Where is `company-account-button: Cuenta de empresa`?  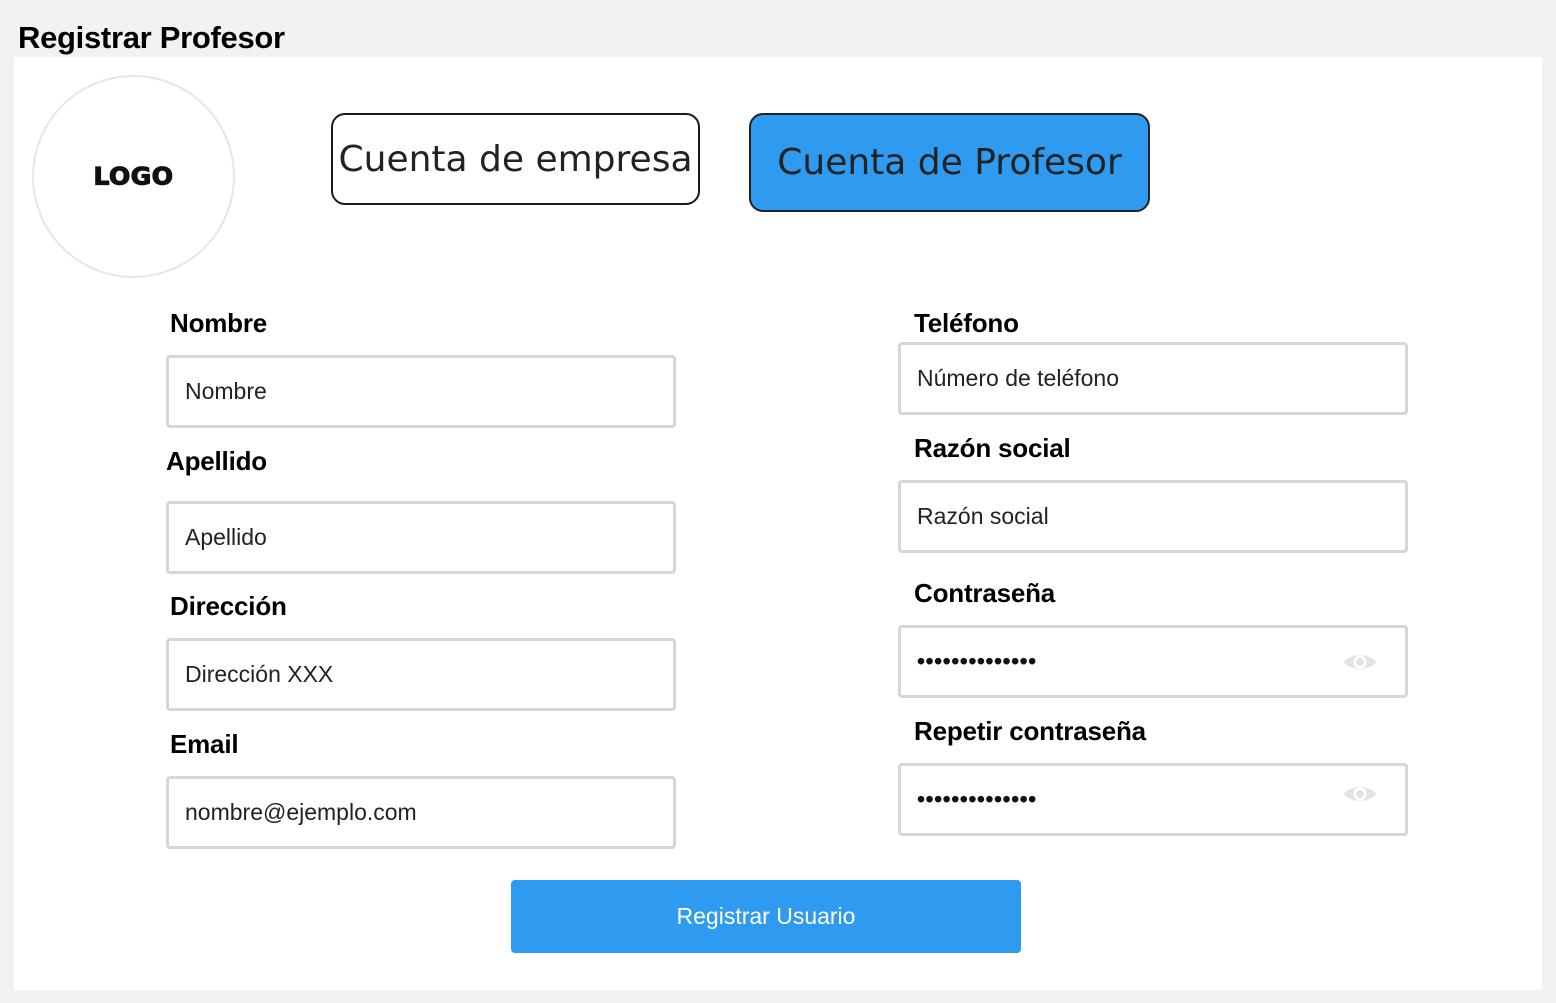
company-account-button: Cuenta de empresa is located at coordinates (515, 159).